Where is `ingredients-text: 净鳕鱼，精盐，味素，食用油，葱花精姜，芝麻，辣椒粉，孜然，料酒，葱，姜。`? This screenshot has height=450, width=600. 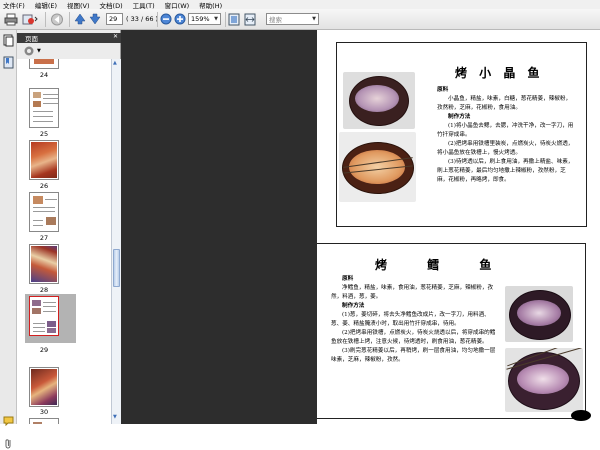 ingredients-text: 净鳕鱼，精盐，味素，食用油，葱花精姜，芝麻，辣椒粉，孜然，料酒，葱，姜。 is located at coordinates (412, 292).